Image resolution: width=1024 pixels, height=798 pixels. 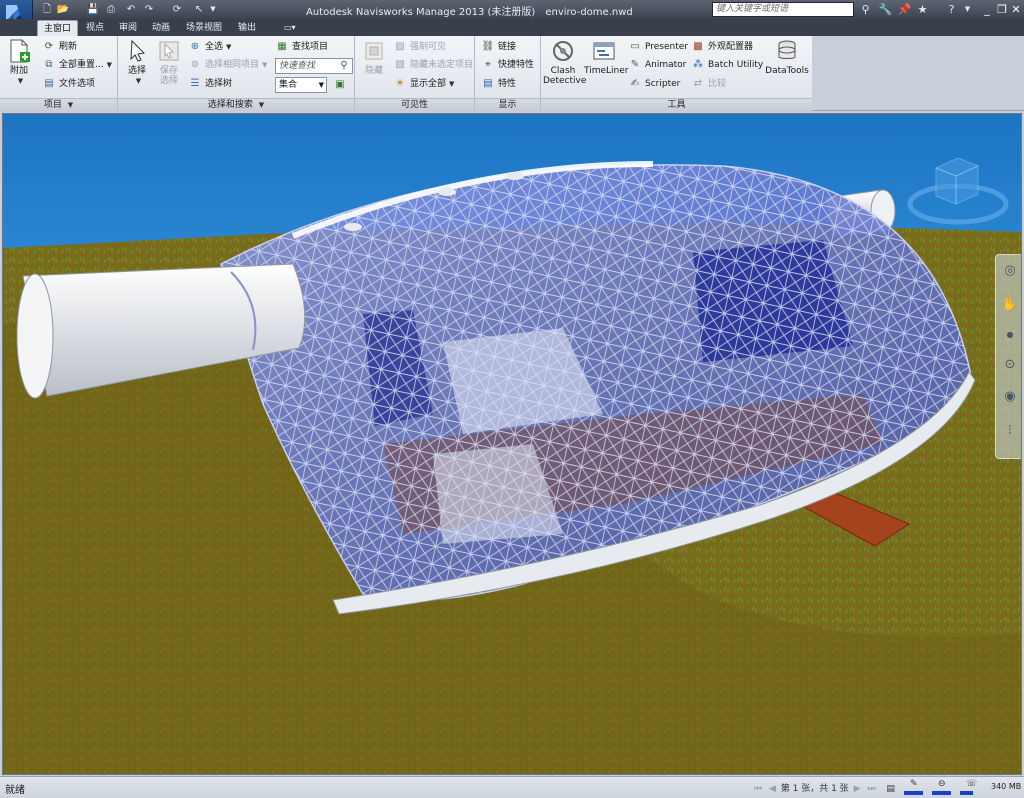 I want to click on find-items-button: ▦ 查找项目, so click(x=301, y=47).